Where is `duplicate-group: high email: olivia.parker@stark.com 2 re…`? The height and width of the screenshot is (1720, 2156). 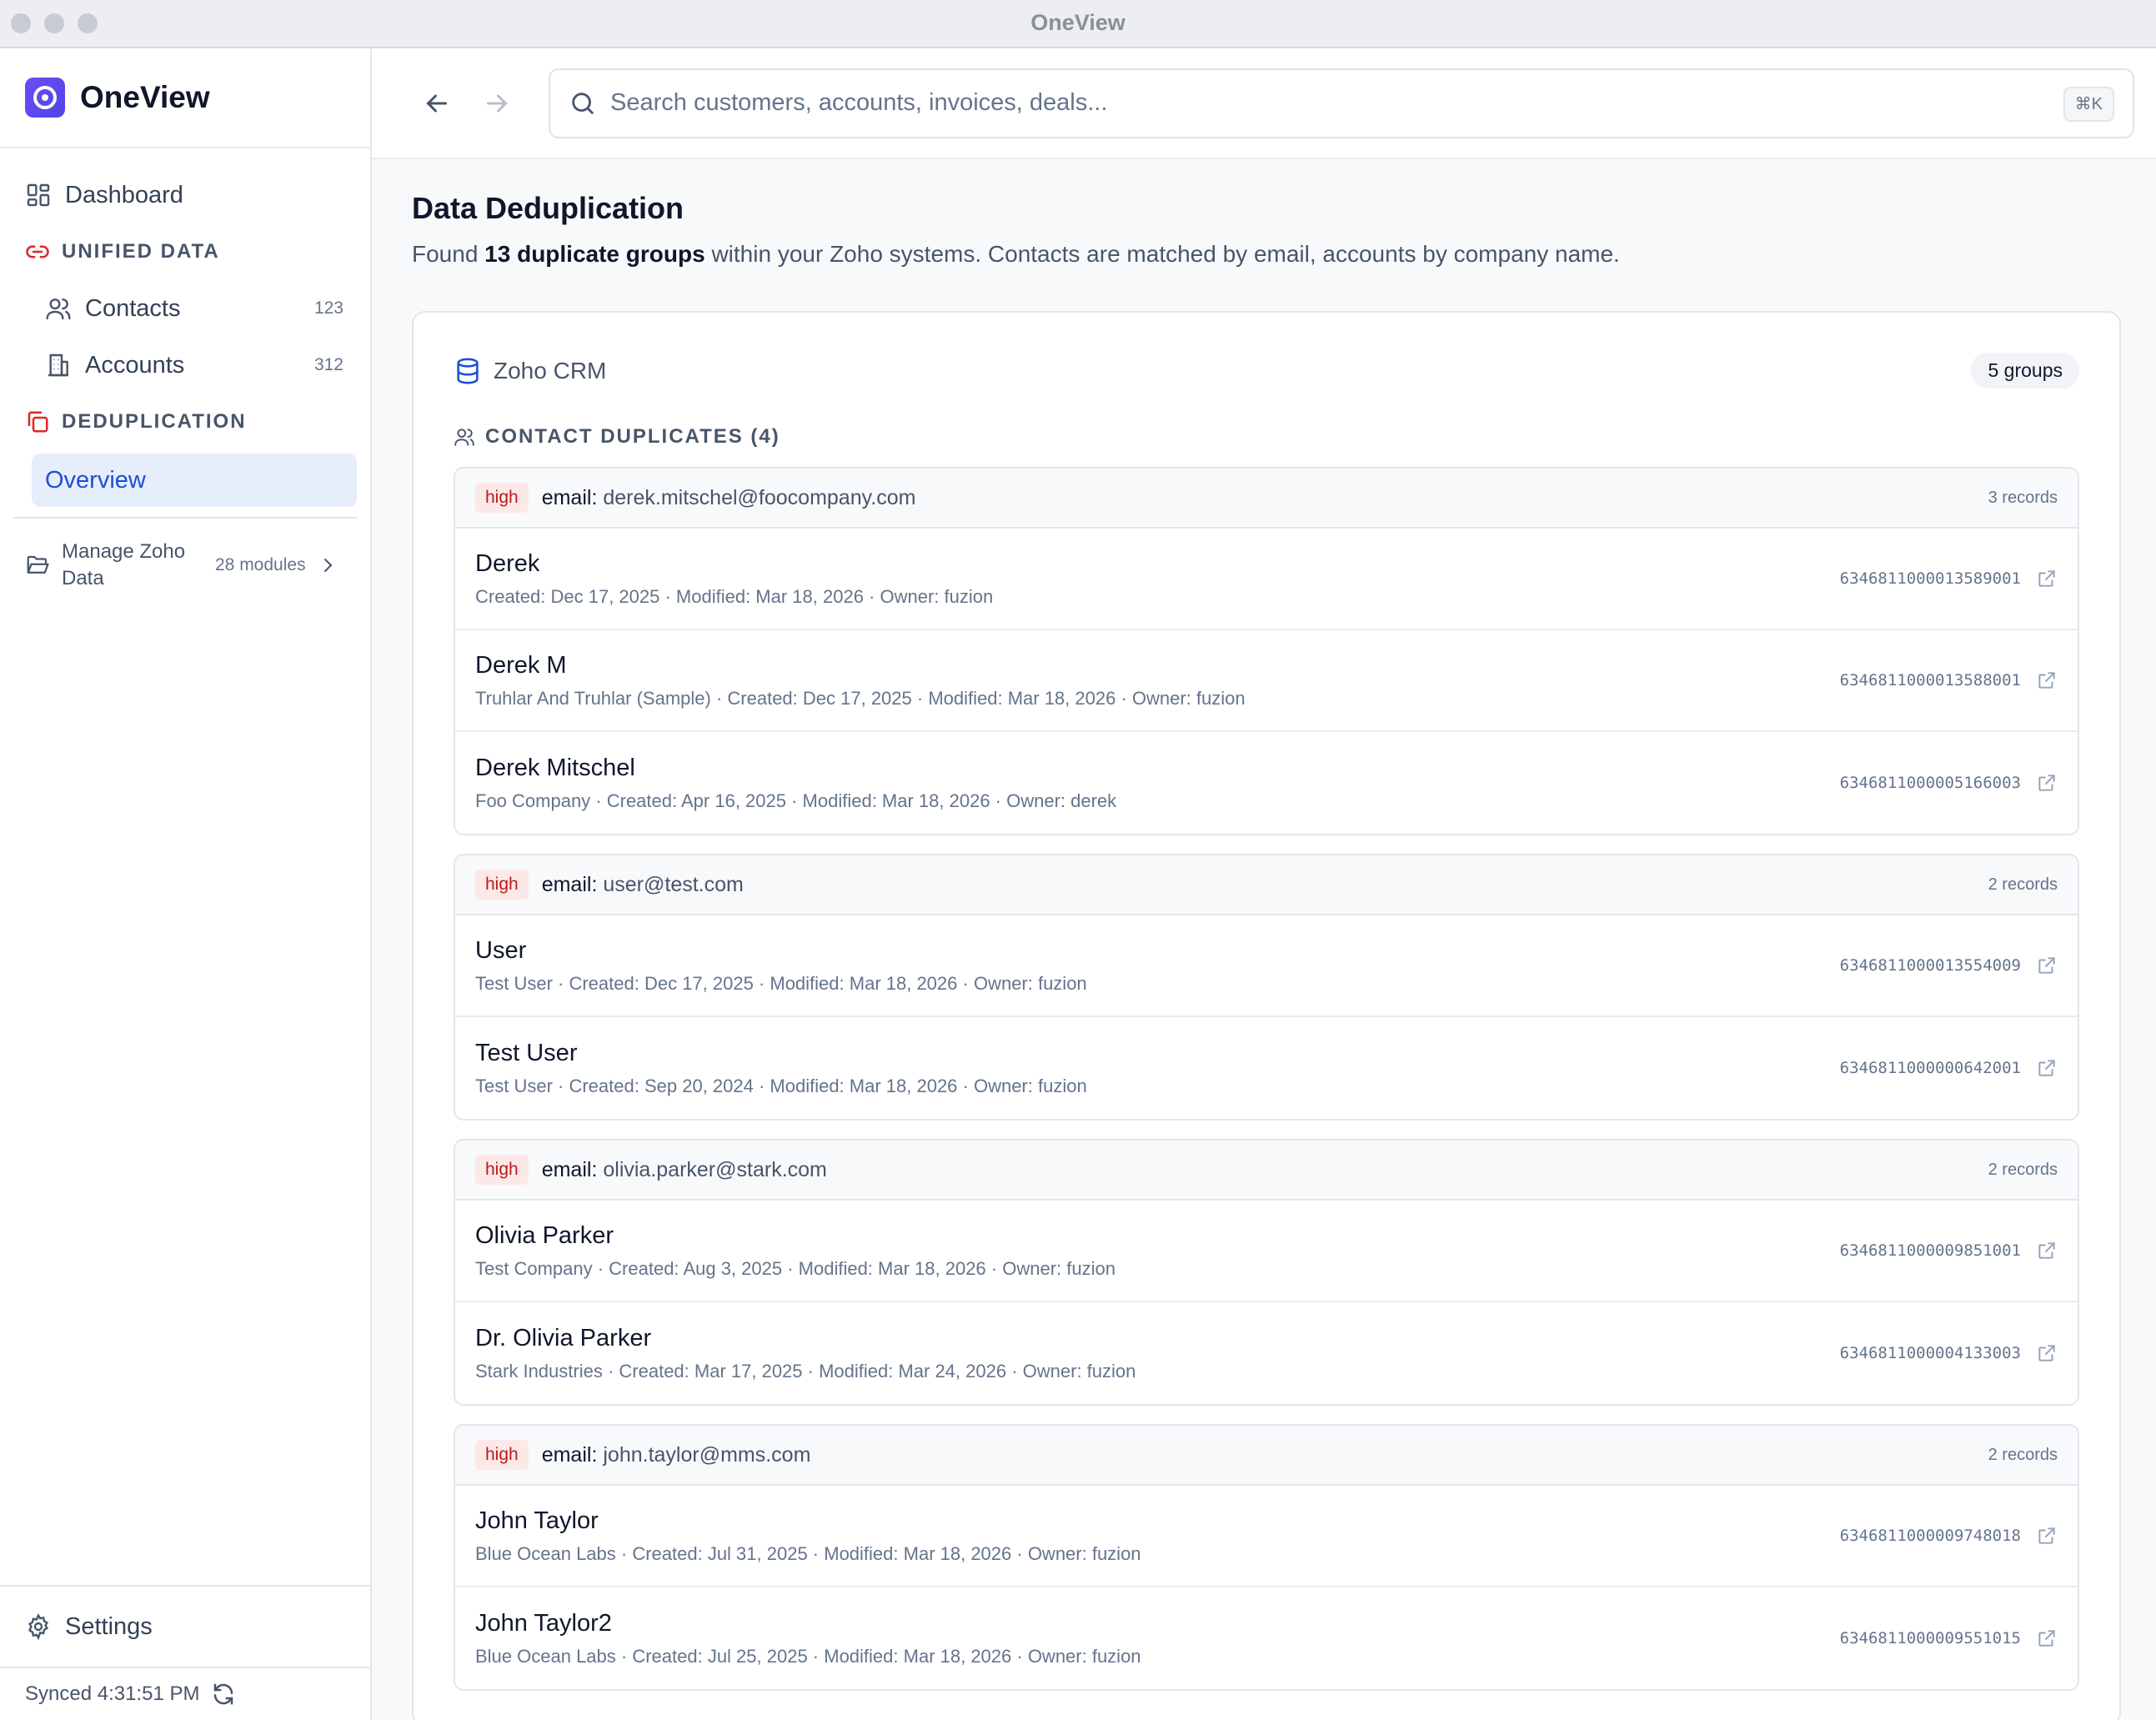
duplicate-group: high email: olivia.parker@stark.com 2 re… is located at coordinates (1266, 1272).